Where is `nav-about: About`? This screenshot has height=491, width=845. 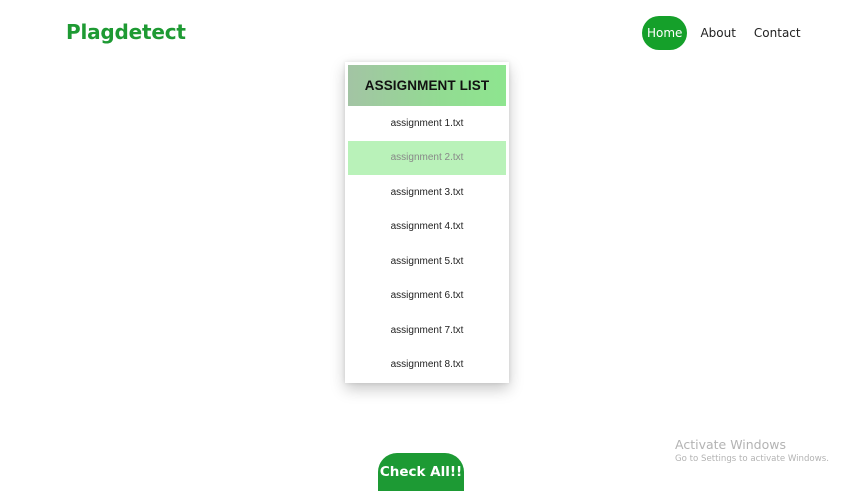
nav-about: About is located at coordinates (717, 33).